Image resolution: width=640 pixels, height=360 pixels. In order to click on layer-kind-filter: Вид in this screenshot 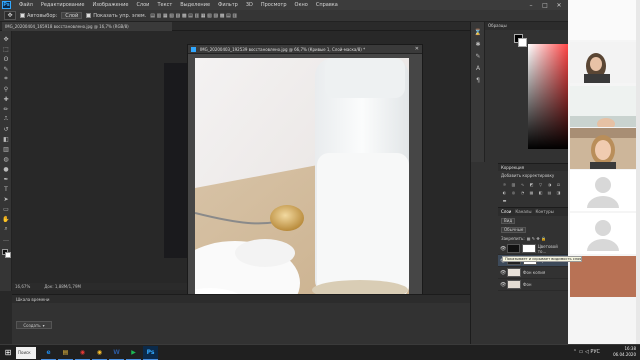, I will do `click(508, 220)`.